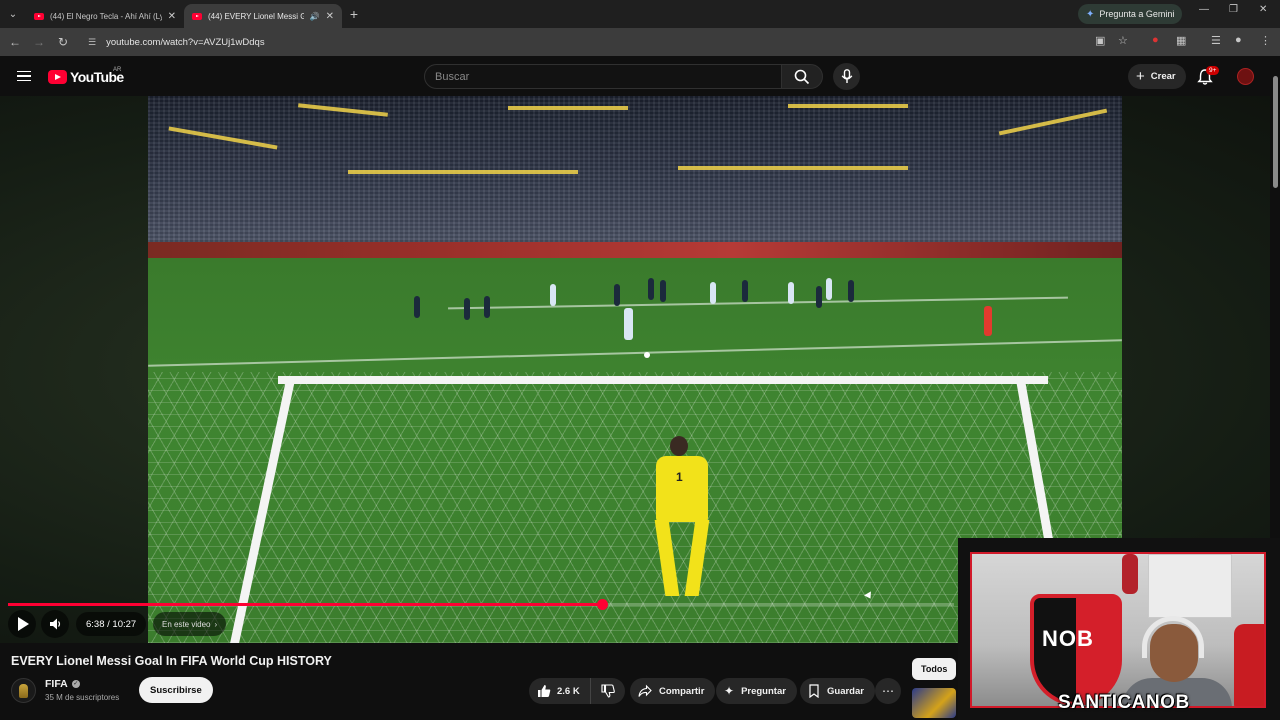  I want to click on search-button, so click(802, 76).